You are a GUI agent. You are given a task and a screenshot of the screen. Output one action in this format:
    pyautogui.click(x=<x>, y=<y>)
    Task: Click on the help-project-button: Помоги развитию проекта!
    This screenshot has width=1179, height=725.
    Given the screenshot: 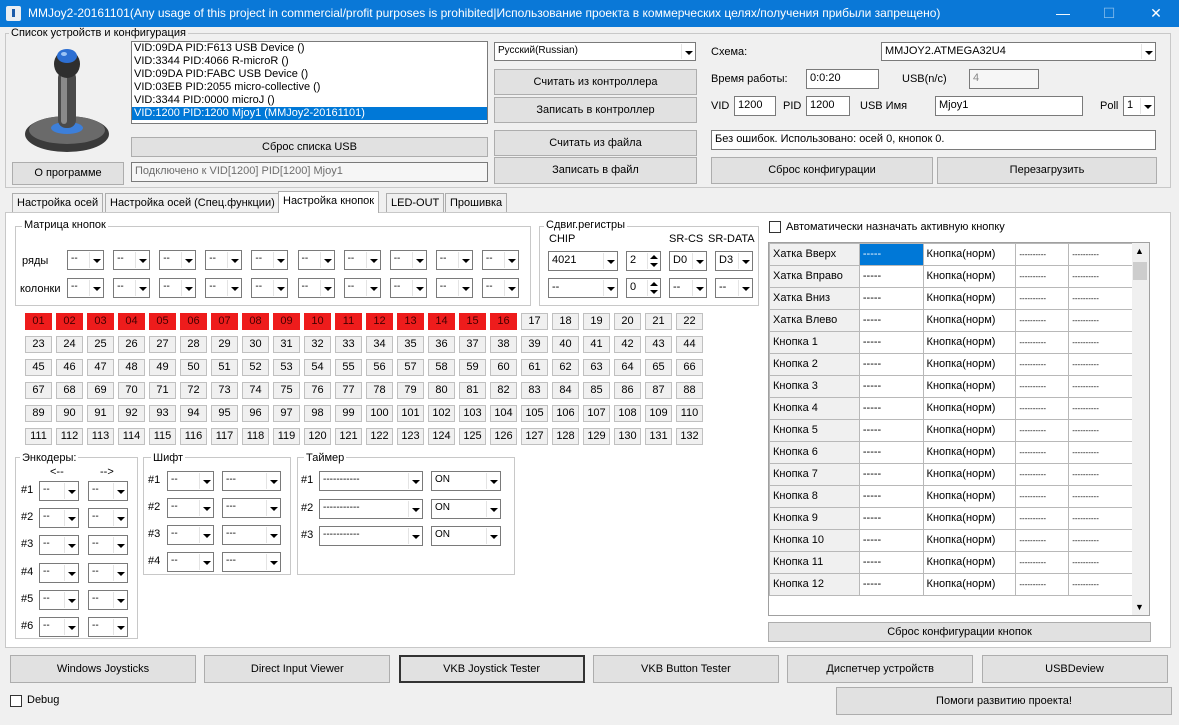 What is the action you would take?
    pyautogui.click(x=1004, y=701)
    